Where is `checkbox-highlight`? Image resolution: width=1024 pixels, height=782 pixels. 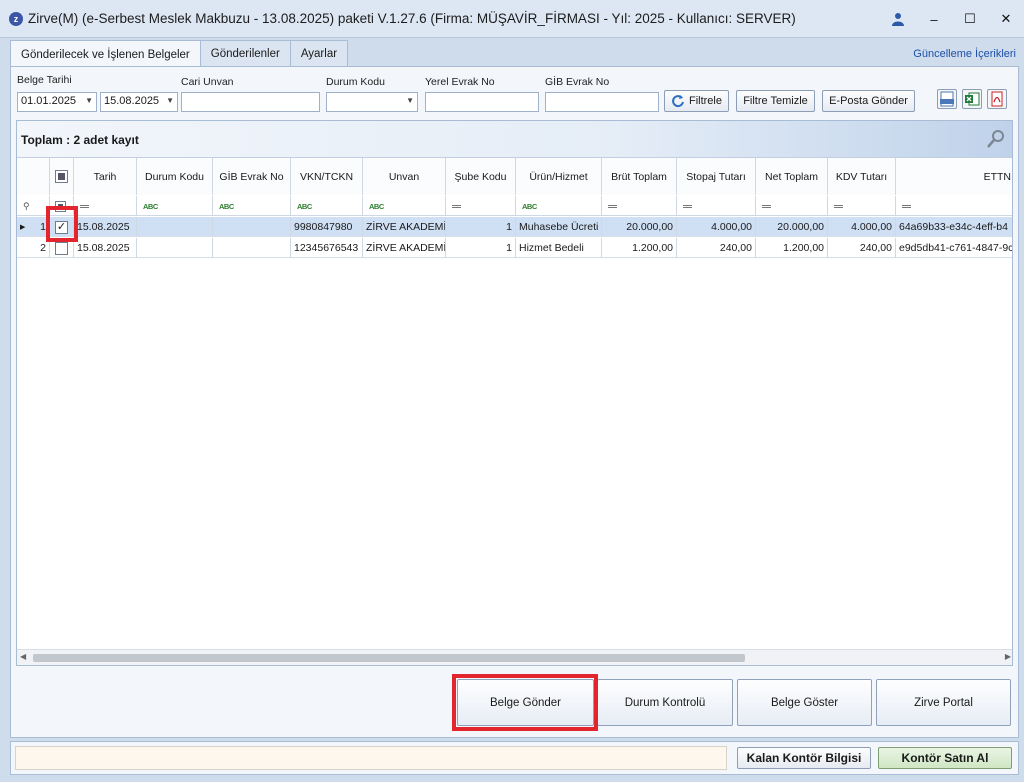 checkbox-highlight is located at coordinates (62, 224).